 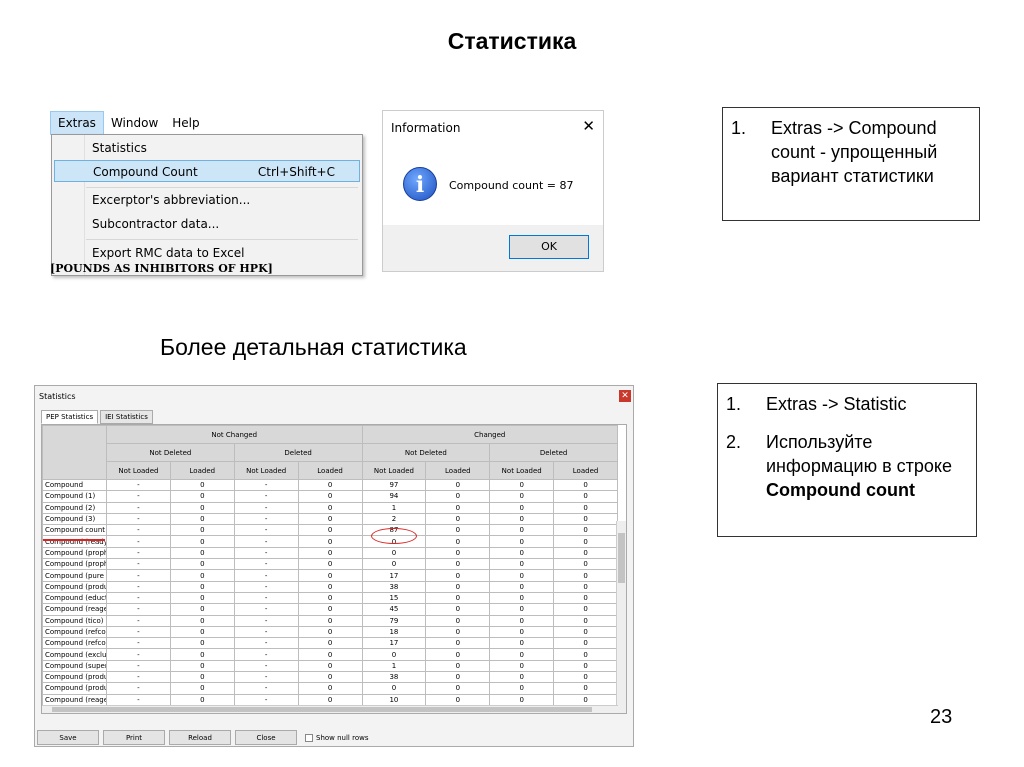 What do you see at coordinates (266, 737) in the screenshot?
I see `close-button: Close` at bounding box center [266, 737].